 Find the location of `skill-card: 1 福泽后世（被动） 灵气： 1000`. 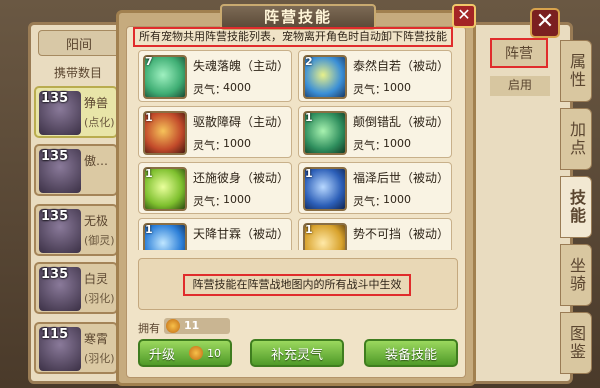

skill-card: 1 福泽后世（被动） 灵气： 1000 is located at coordinates (375, 188).